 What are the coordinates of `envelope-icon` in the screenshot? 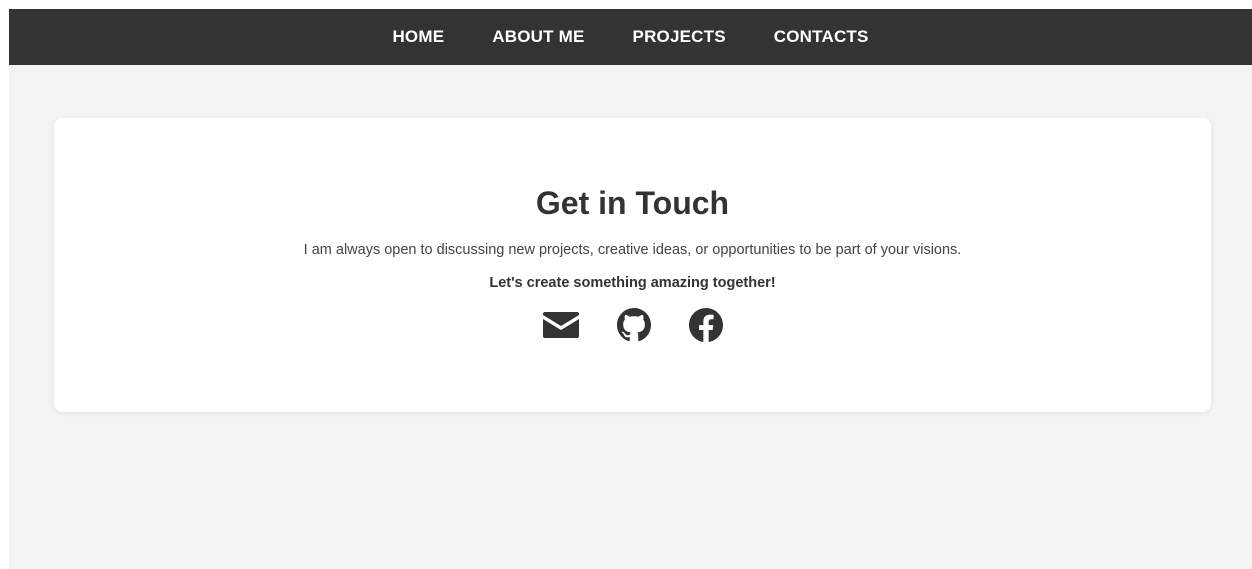 It's located at (560, 325).